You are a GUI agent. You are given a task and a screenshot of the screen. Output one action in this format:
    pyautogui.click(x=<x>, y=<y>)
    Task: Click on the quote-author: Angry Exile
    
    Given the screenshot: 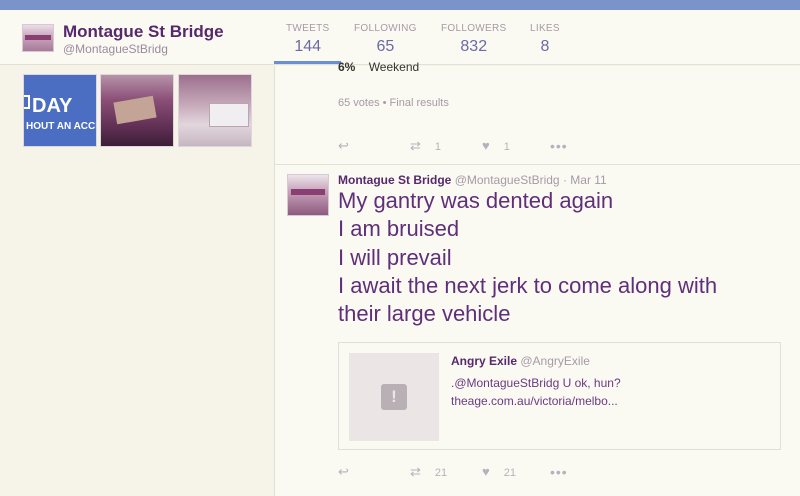 What is the action you would take?
    pyautogui.click(x=484, y=361)
    